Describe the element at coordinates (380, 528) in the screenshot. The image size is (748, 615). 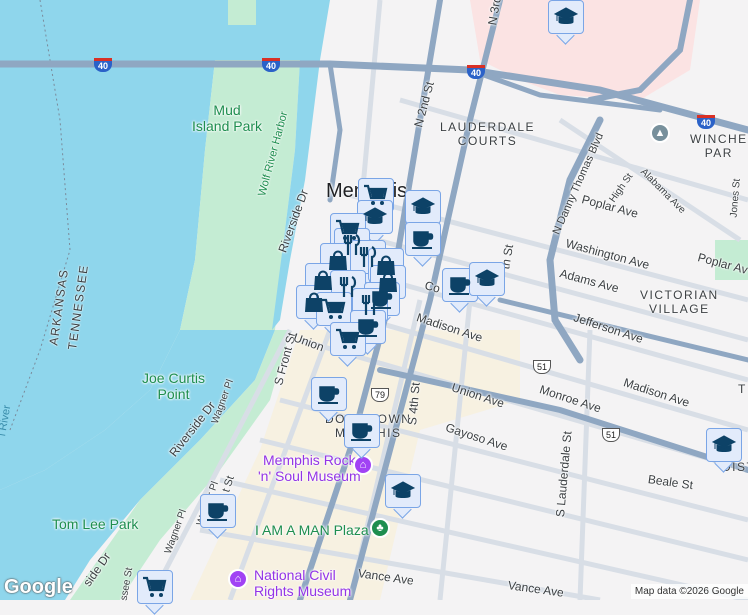
I see `park-pin-icon: ♣` at that location.